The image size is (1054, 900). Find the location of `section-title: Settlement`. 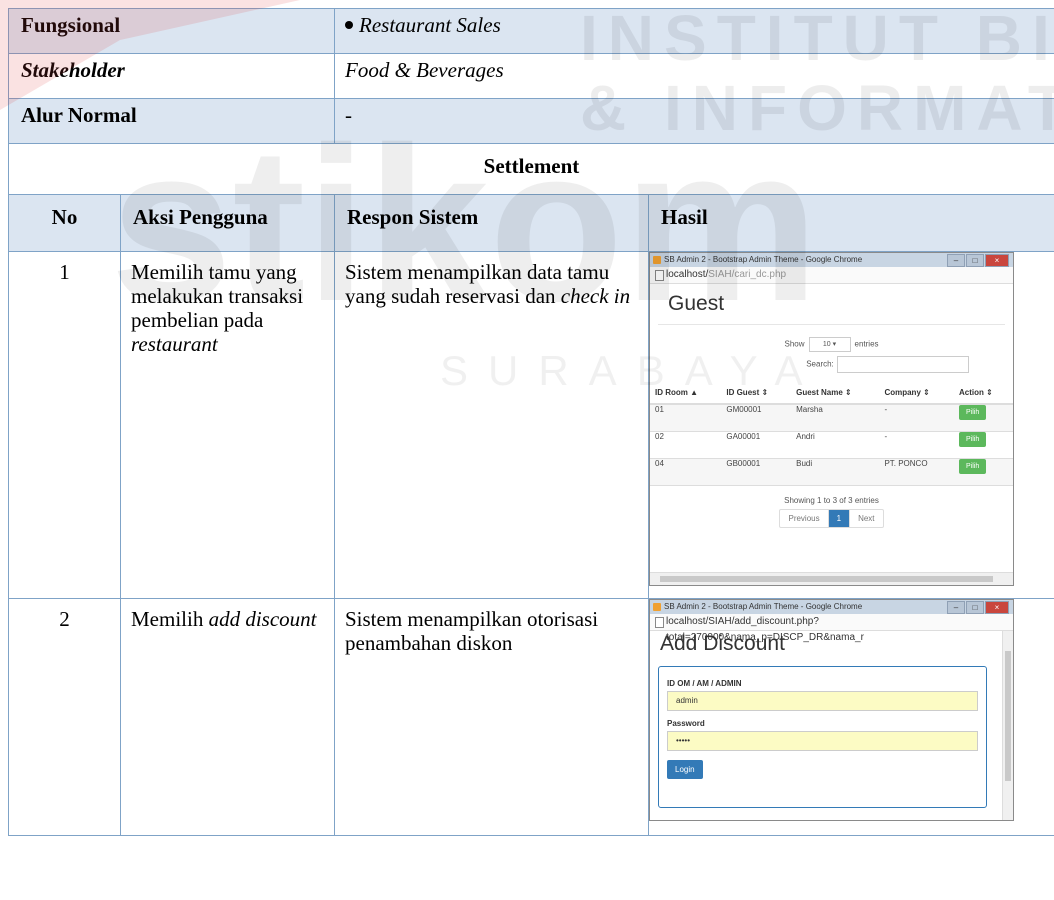

section-title: Settlement is located at coordinates (531, 166).